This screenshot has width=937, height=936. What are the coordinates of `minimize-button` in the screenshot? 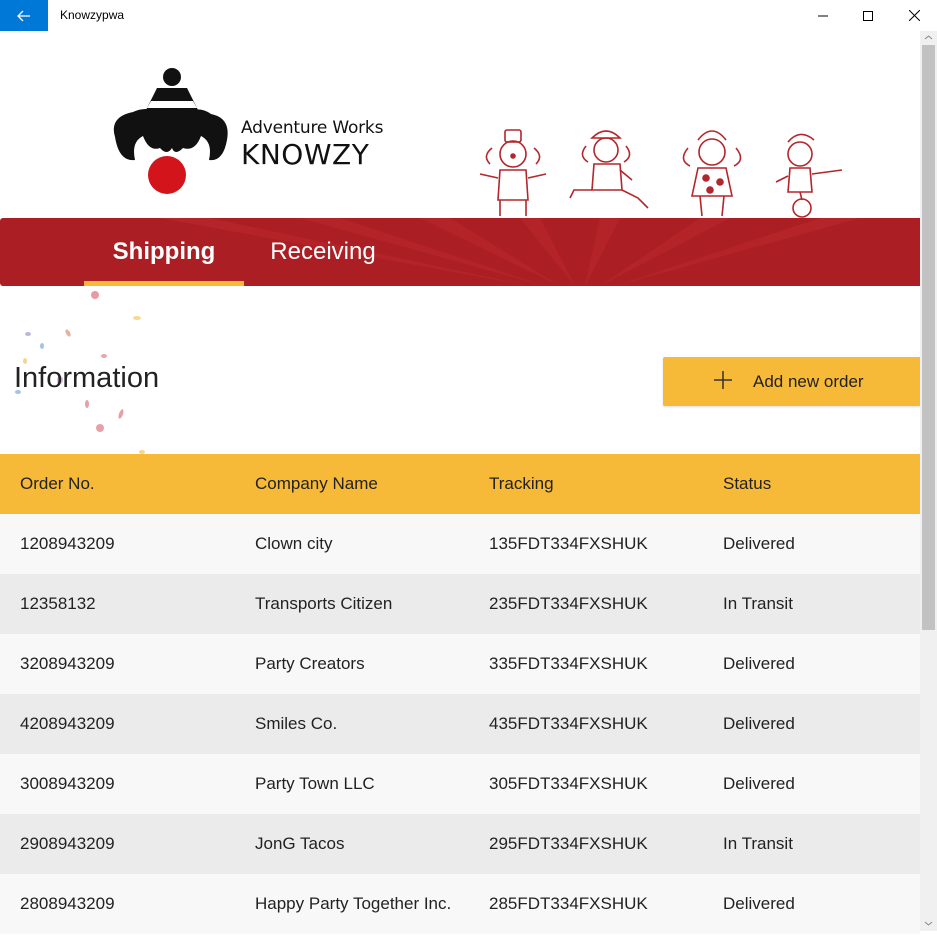 It's located at (823, 15).